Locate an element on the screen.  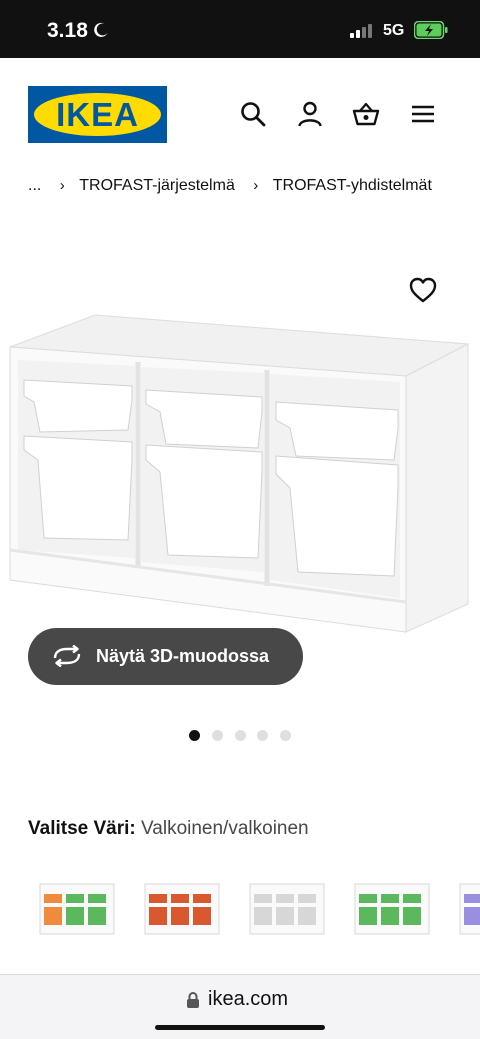
heart-icon is located at coordinates (423, 290).